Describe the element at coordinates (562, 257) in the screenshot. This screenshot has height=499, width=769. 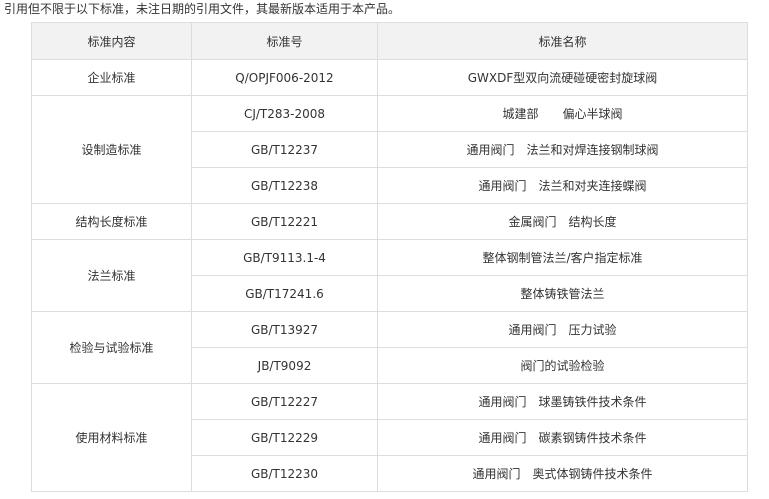
I see `standard-name-cell: 整体钢制管法兰/客户指定标准` at that location.